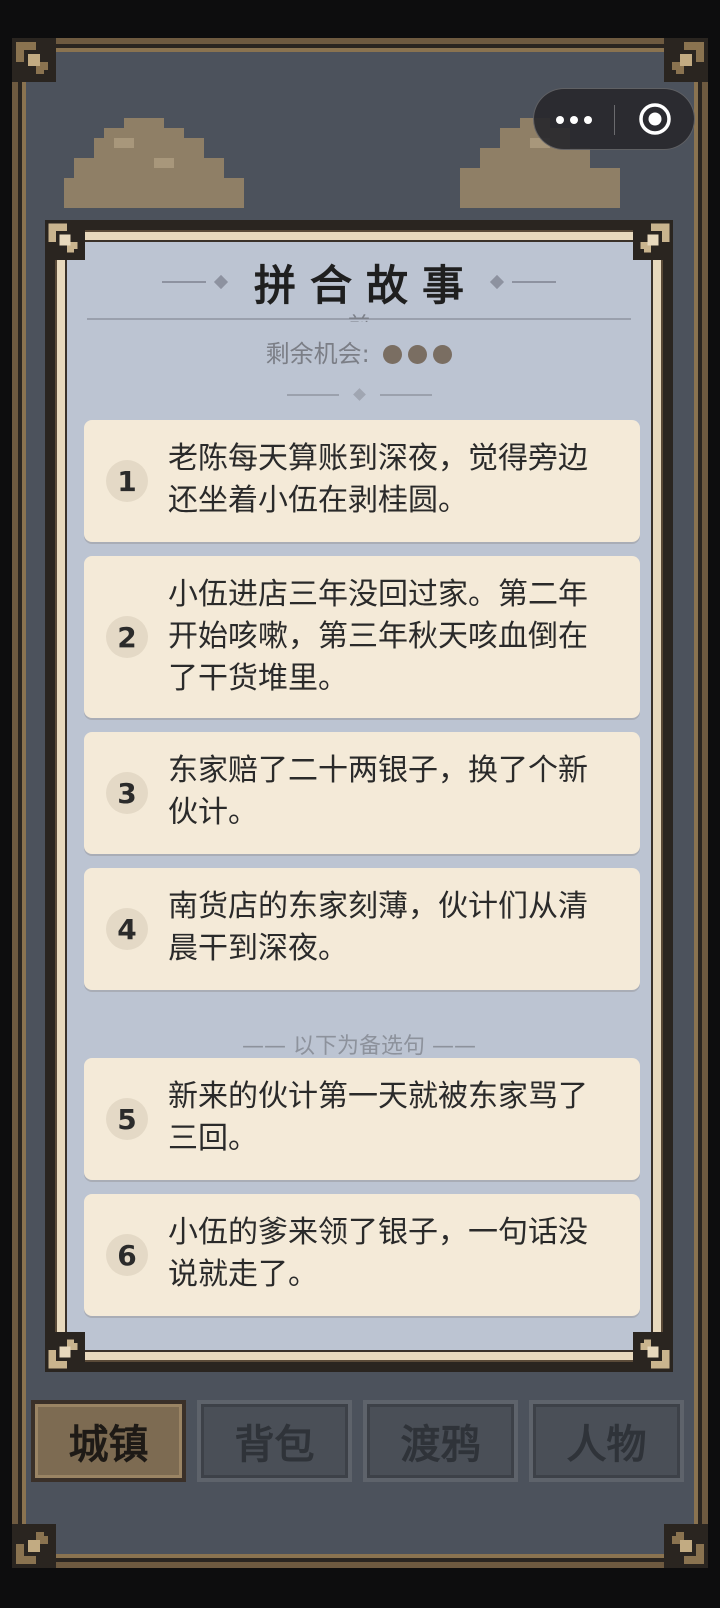 This screenshot has width=720, height=1608. I want to click on target-circle-icon, so click(655, 119).